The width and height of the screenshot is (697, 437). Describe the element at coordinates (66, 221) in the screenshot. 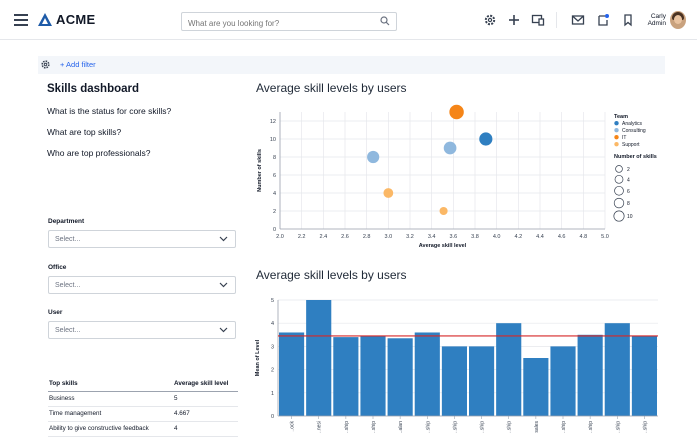

I see `department-label: Department` at that location.